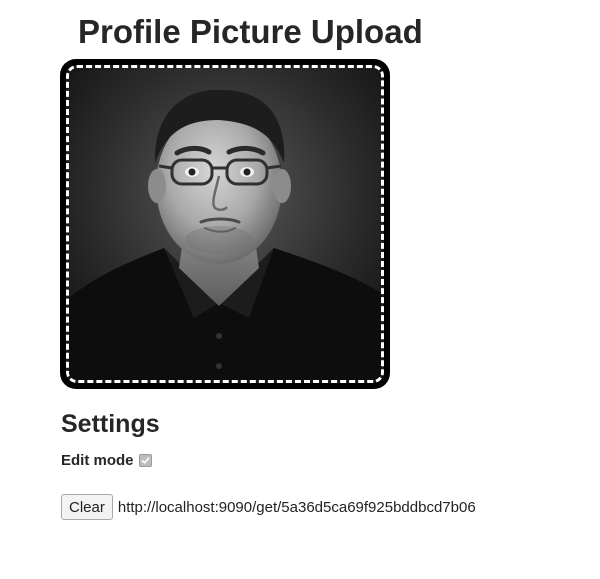  Describe the element at coordinates (87, 507) in the screenshot. I see `clear-button: Clear` at that location.